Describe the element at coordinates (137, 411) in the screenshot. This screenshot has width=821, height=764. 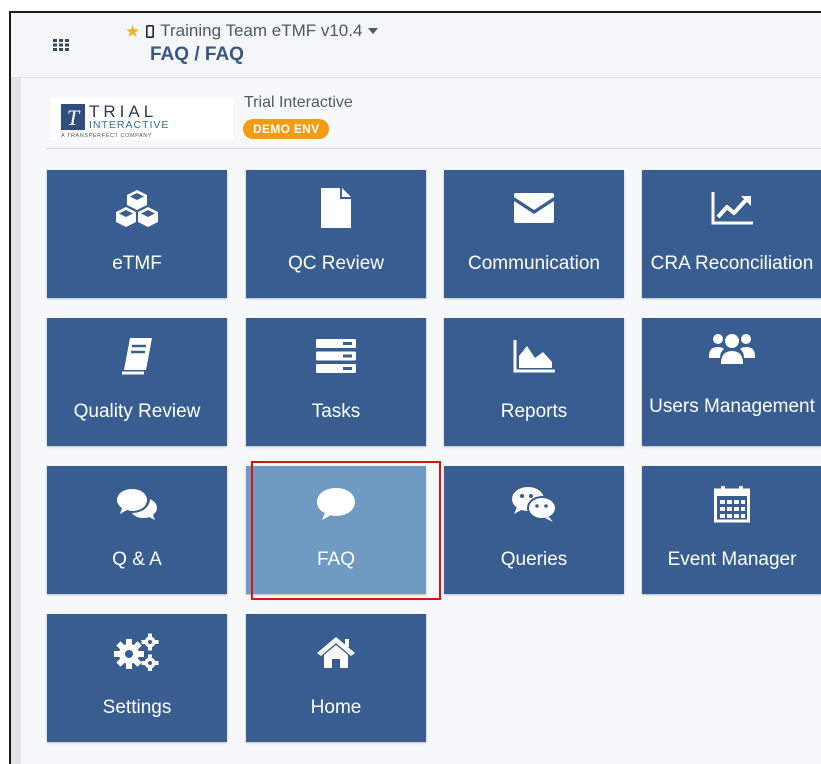
I see `tile-label: Quality Review` at that location.